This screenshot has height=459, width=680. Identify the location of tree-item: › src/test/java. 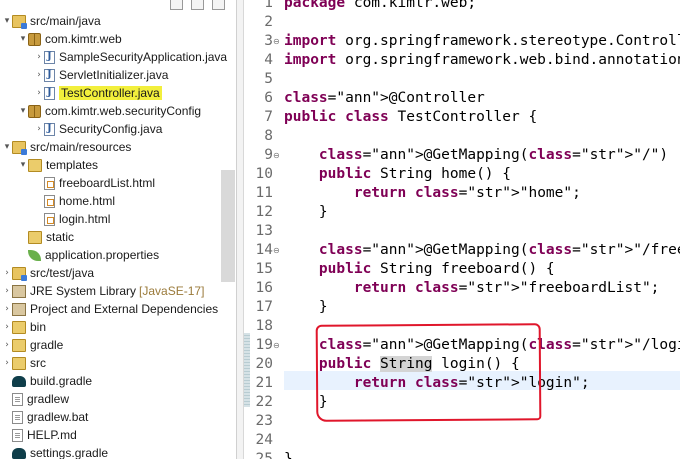
(47, 273).